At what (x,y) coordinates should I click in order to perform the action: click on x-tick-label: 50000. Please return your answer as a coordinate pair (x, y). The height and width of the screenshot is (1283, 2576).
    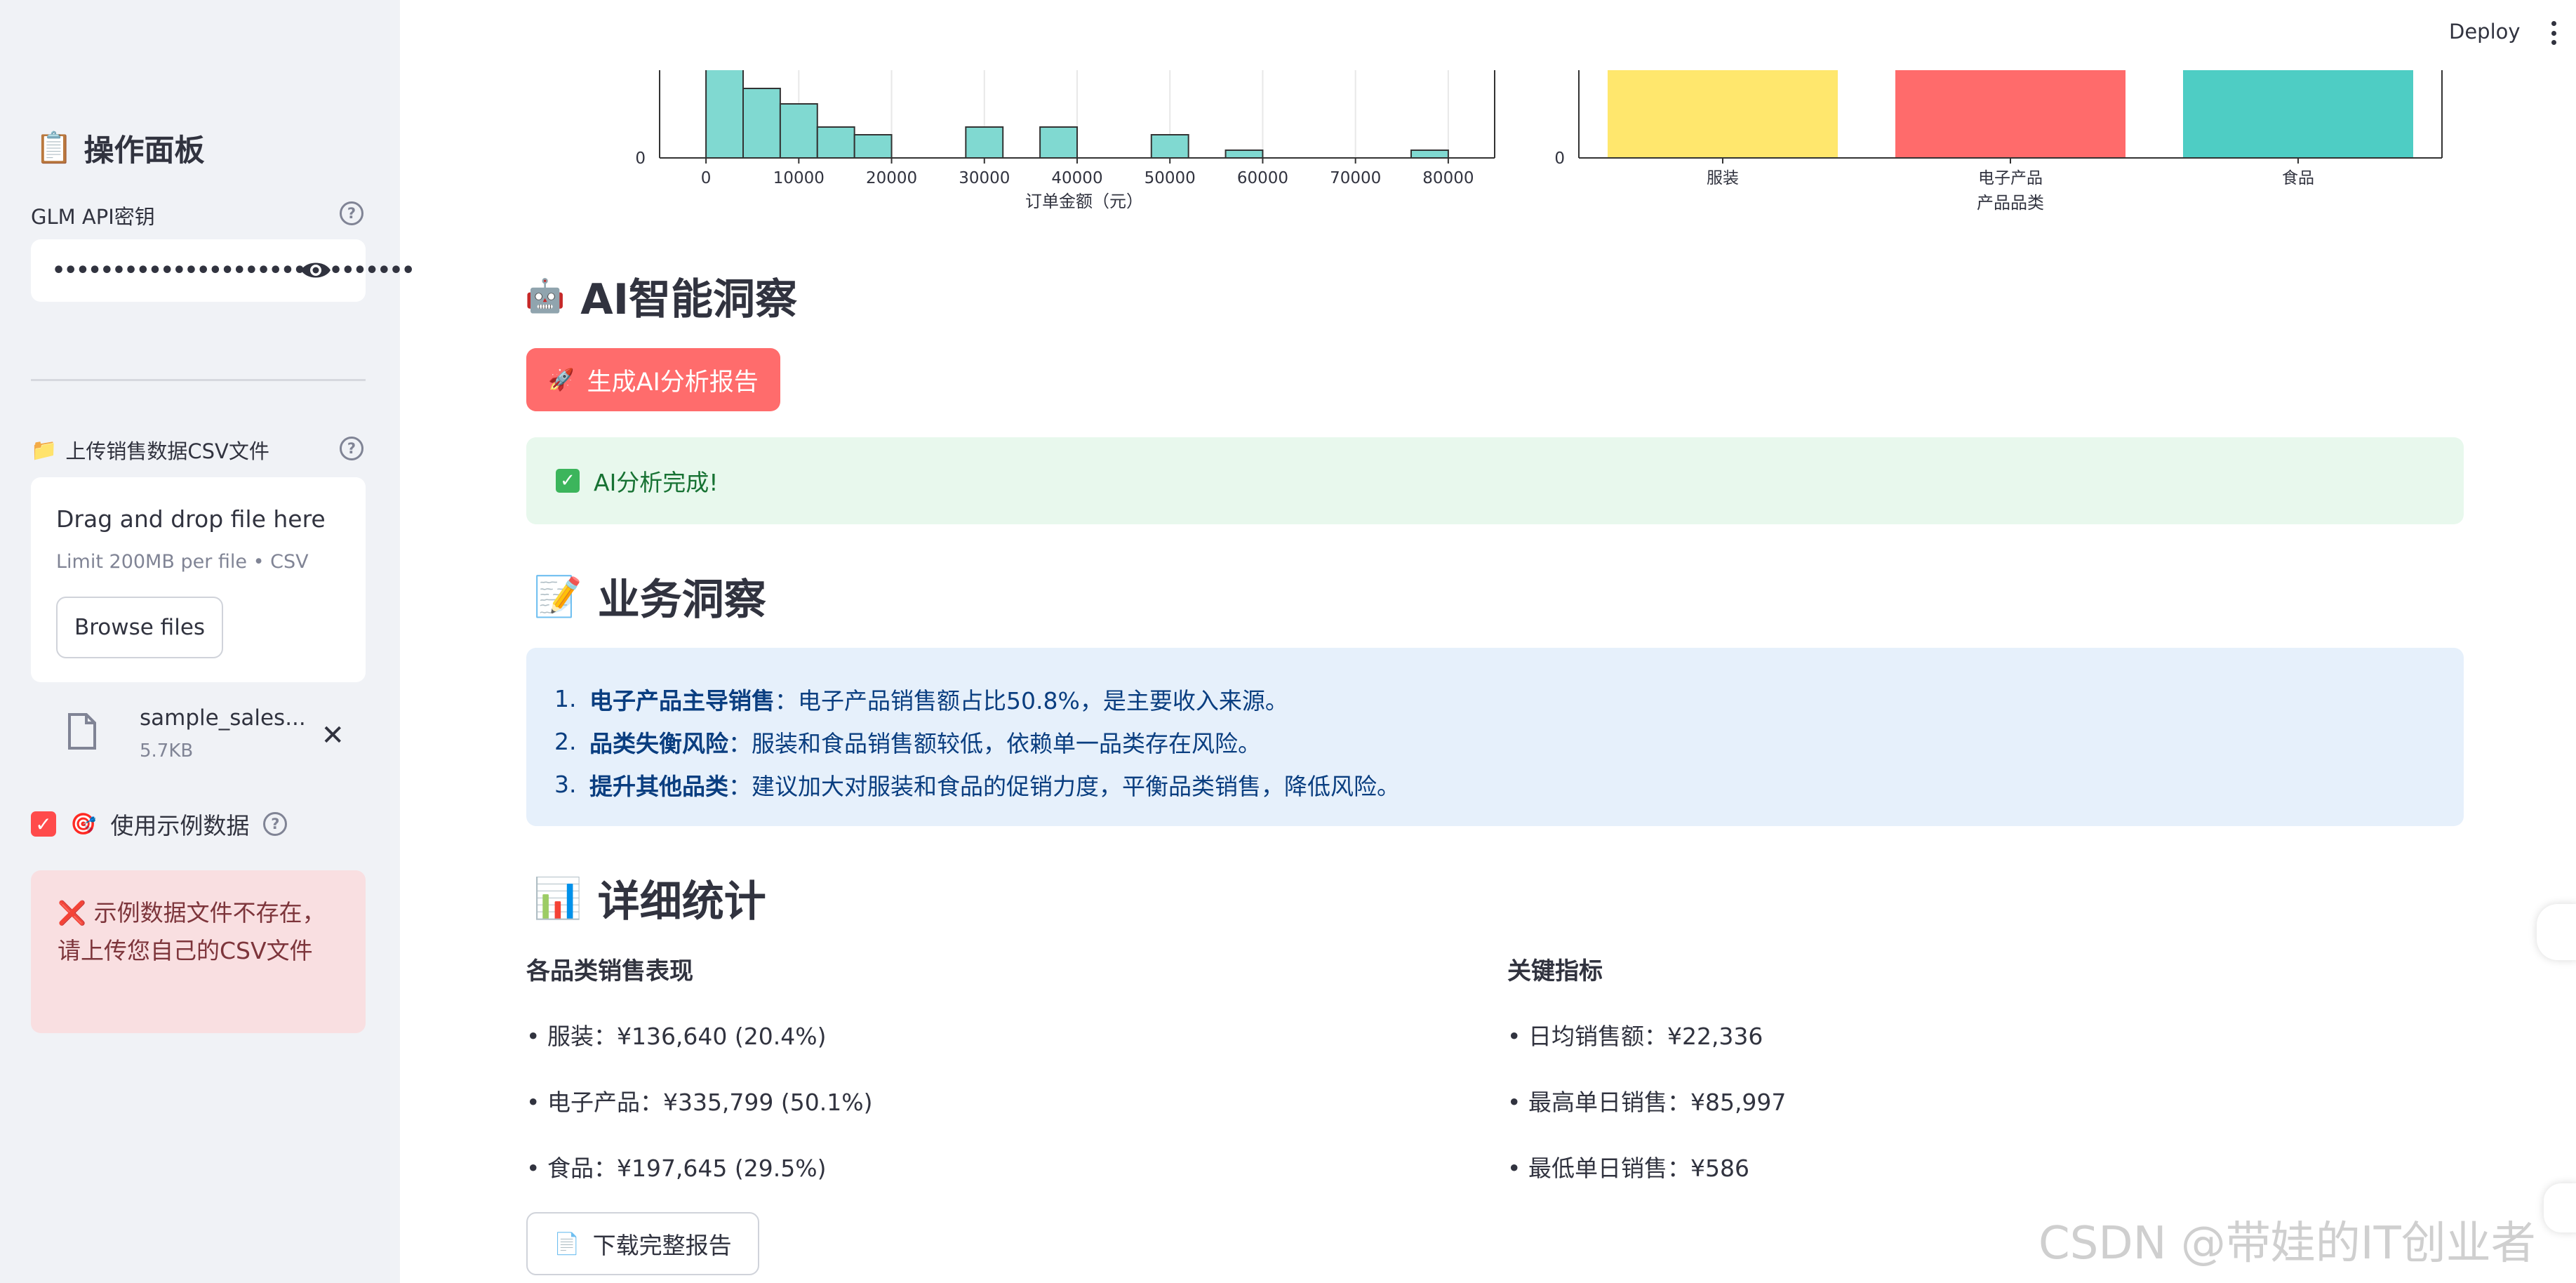
    Looking at the image, I should click on (1170, 178).